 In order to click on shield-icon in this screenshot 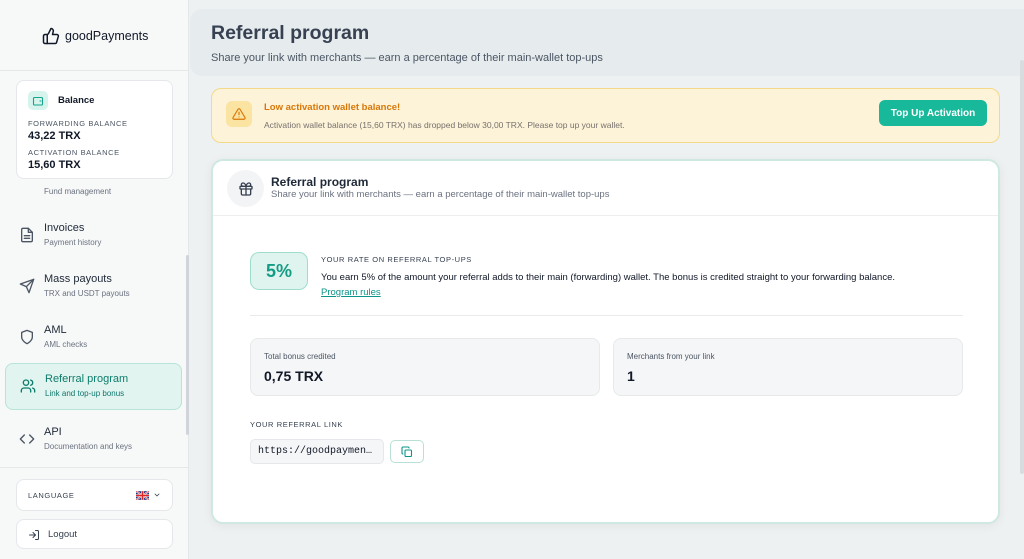, I will do `click(27, 337)`.